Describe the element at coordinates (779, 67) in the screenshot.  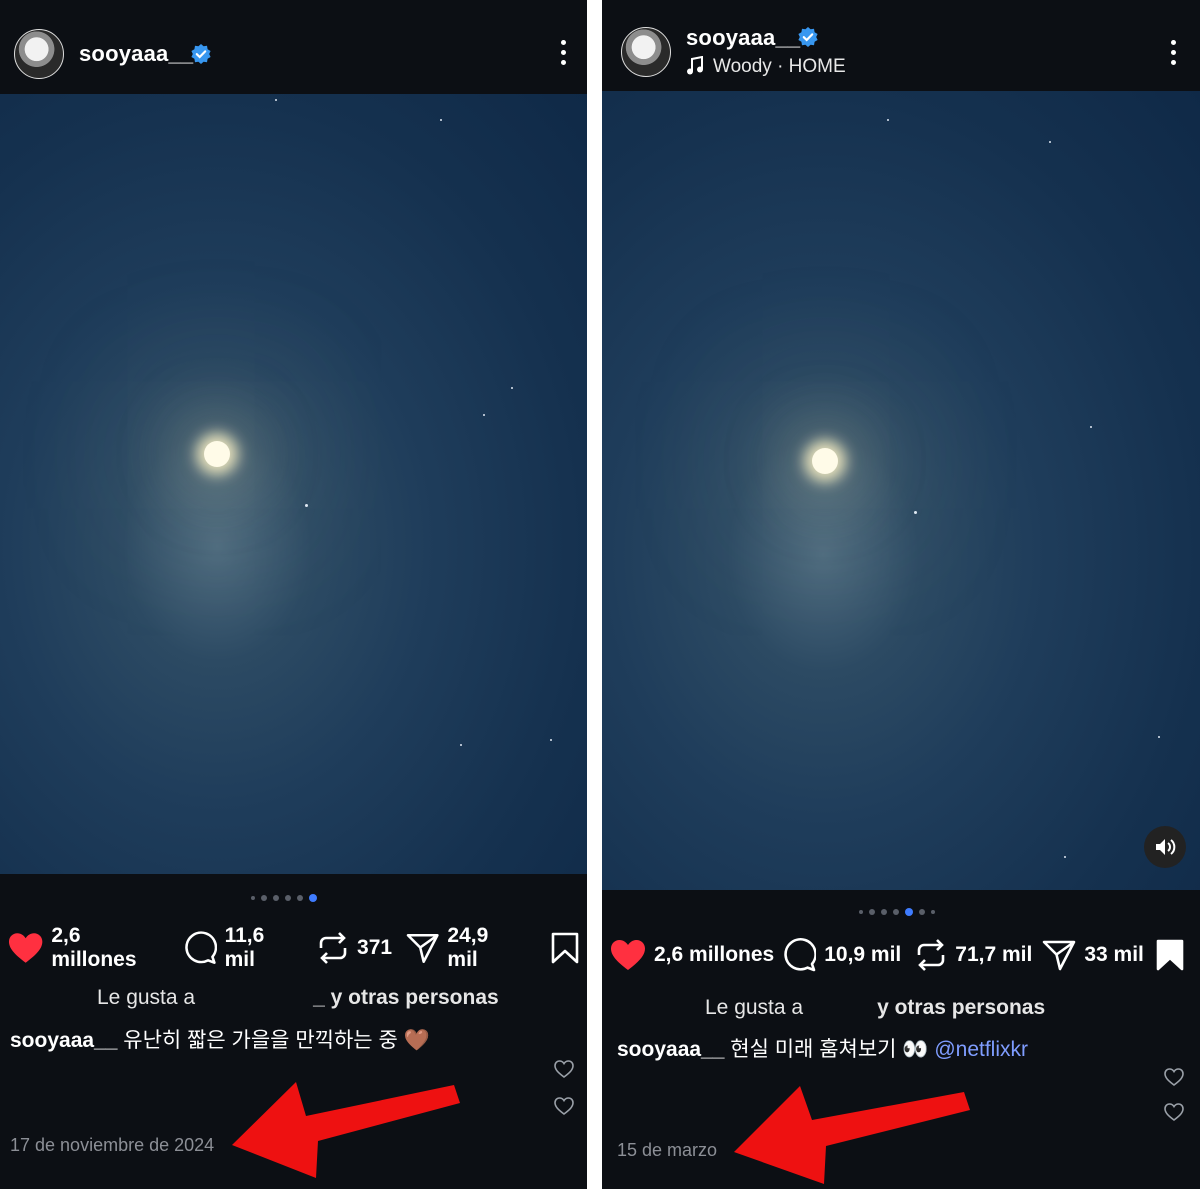
I see `music-label: Woody · HOME` at that location.